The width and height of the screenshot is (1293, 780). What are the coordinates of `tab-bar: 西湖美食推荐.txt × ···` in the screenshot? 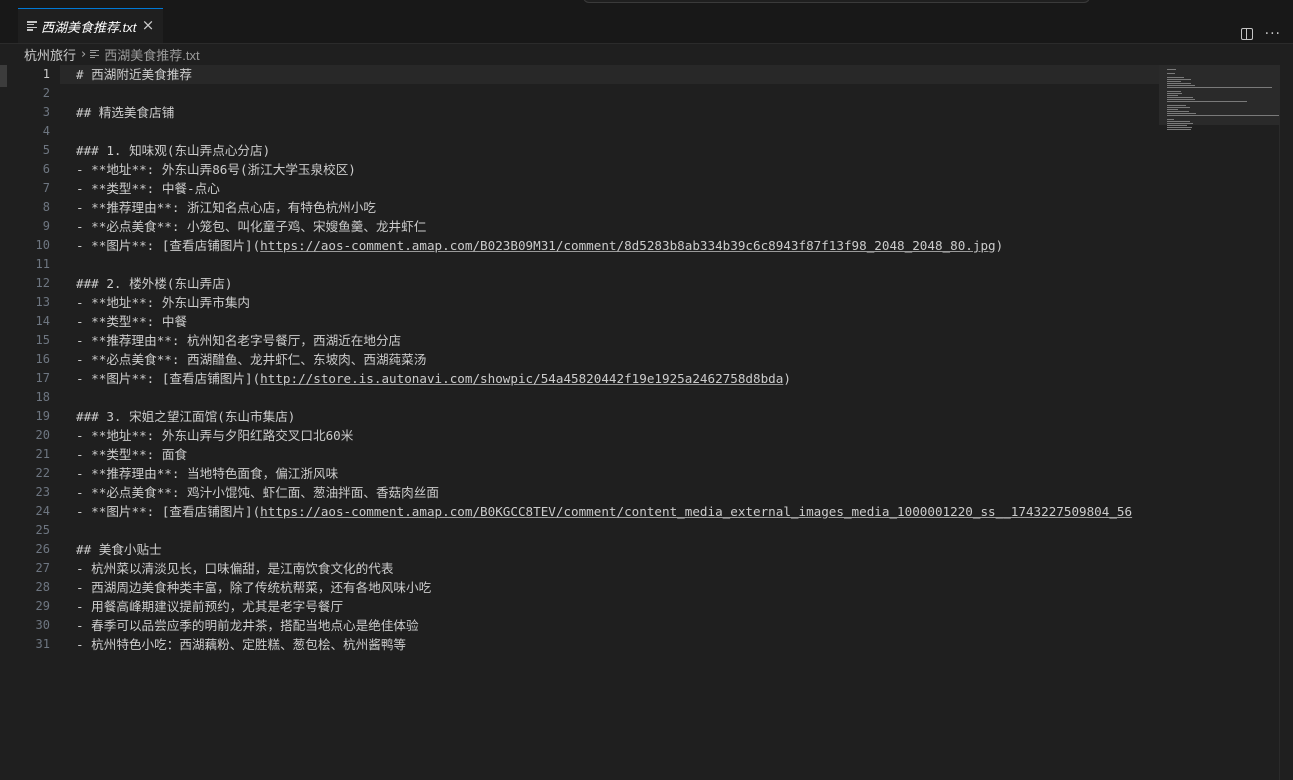 It's located at (646, 26).